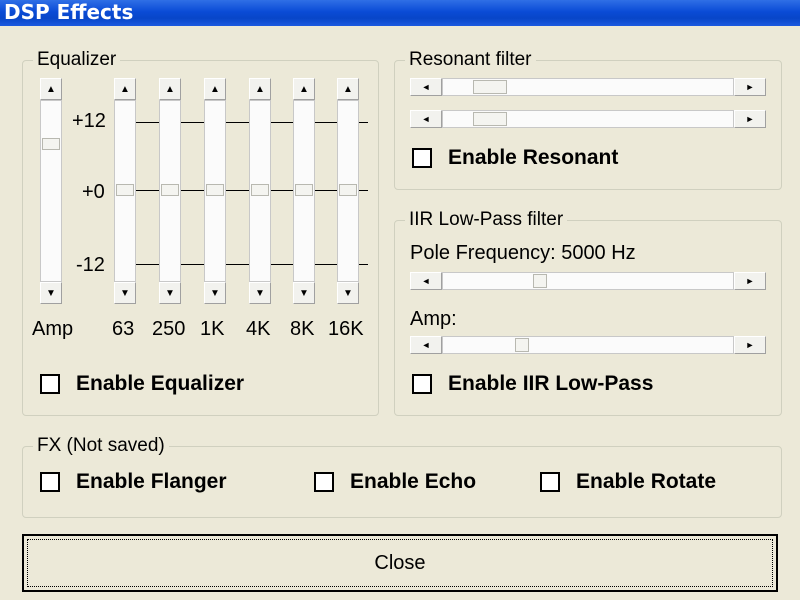 The width and height of the screenshot is (800, 600). What do you see at coordinates (215, 89) in the screenshot?
I see `eq-1k-up-button: ▲` at bounding box center [215, 89].